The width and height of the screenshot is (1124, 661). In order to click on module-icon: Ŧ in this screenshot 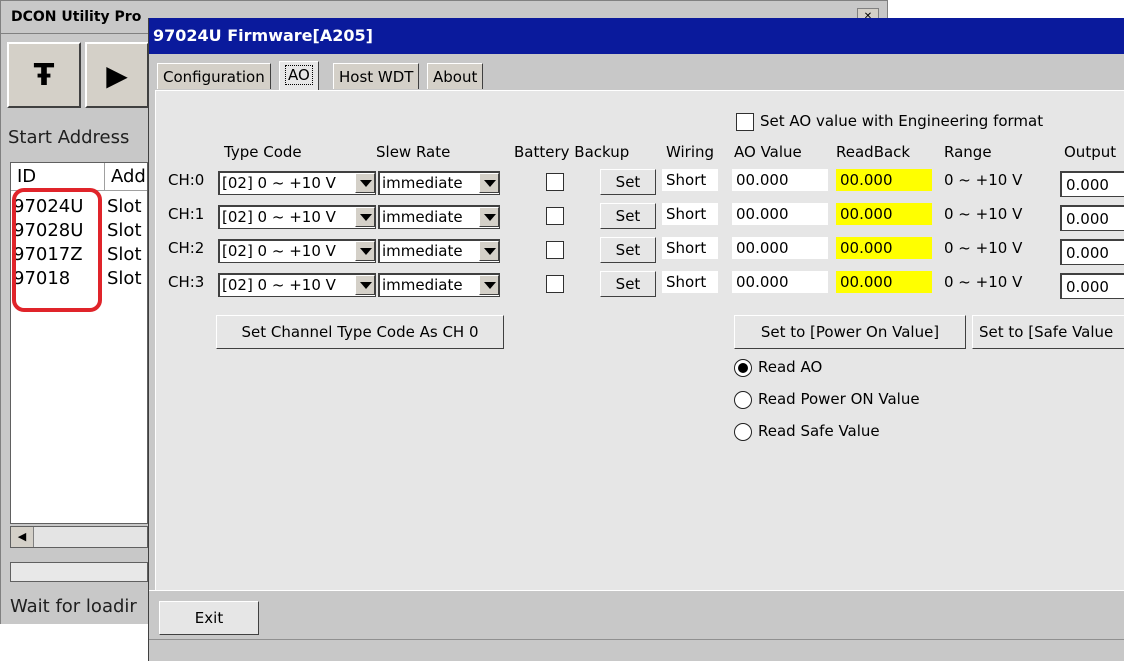, I will do `click(44, 75)`.